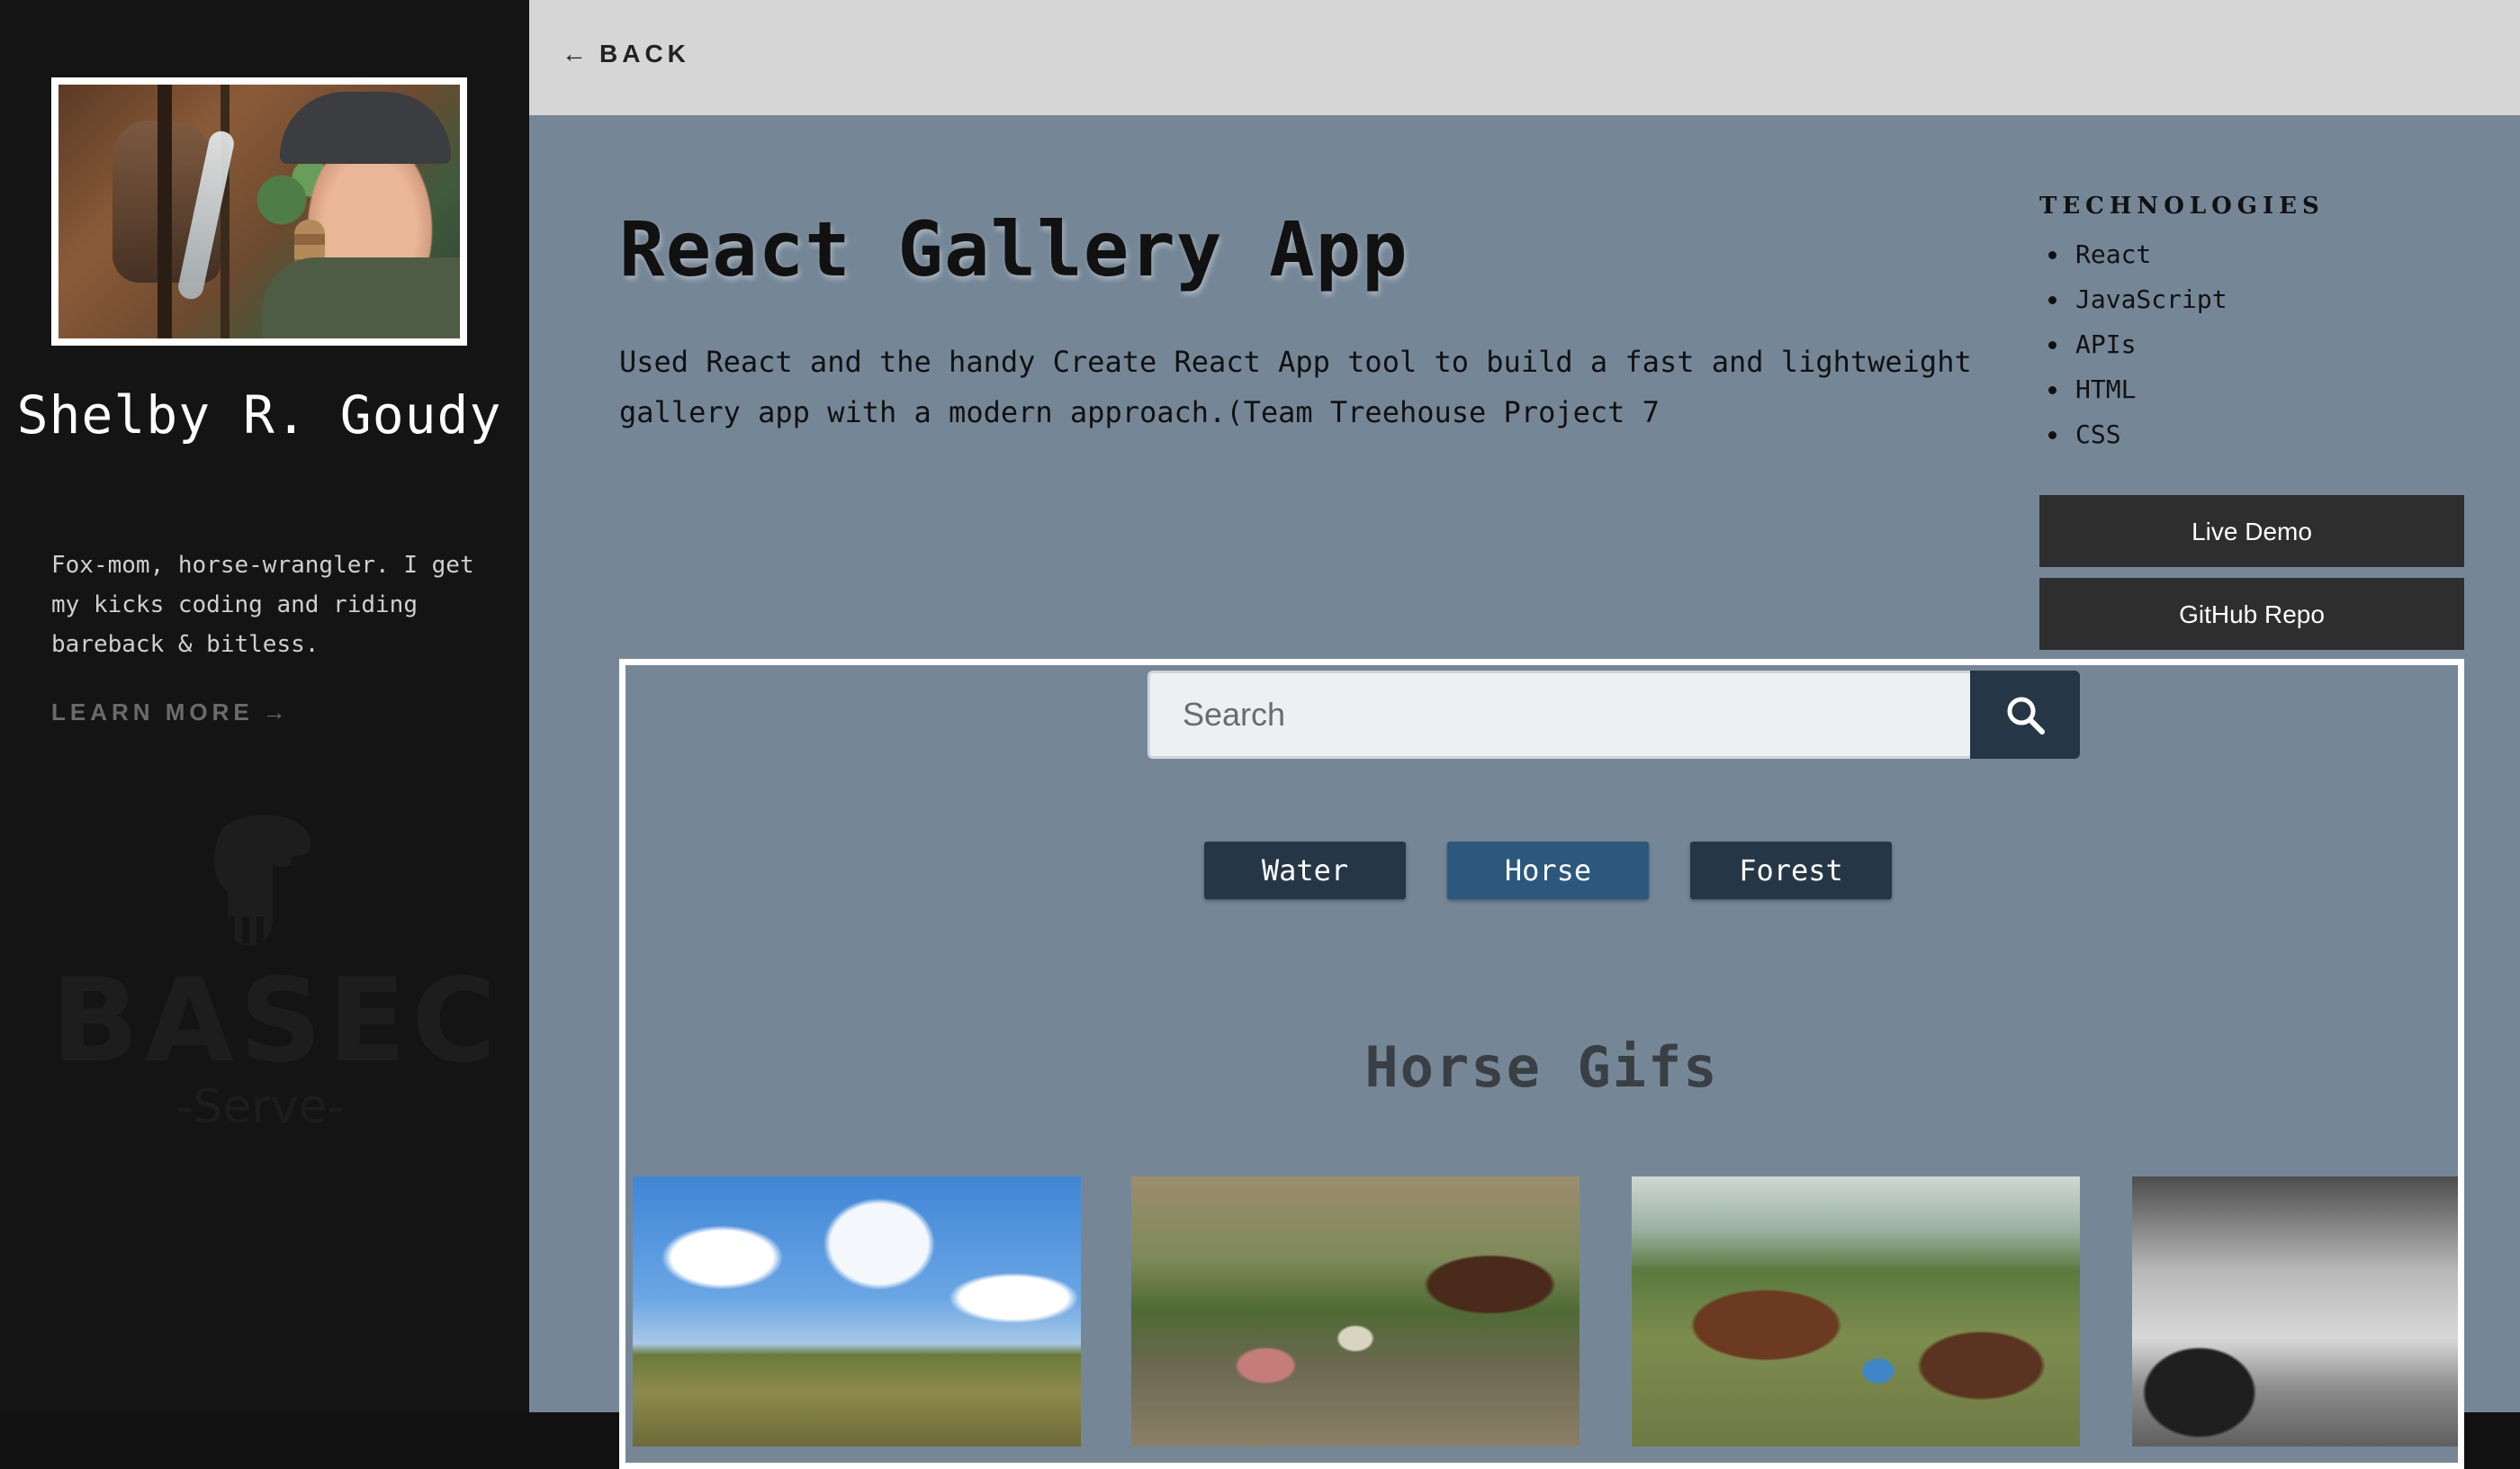 This screenshot has width=2520, height=1469. I want to click on learn-more-link: LEARN MORE →, so click(168, 712).